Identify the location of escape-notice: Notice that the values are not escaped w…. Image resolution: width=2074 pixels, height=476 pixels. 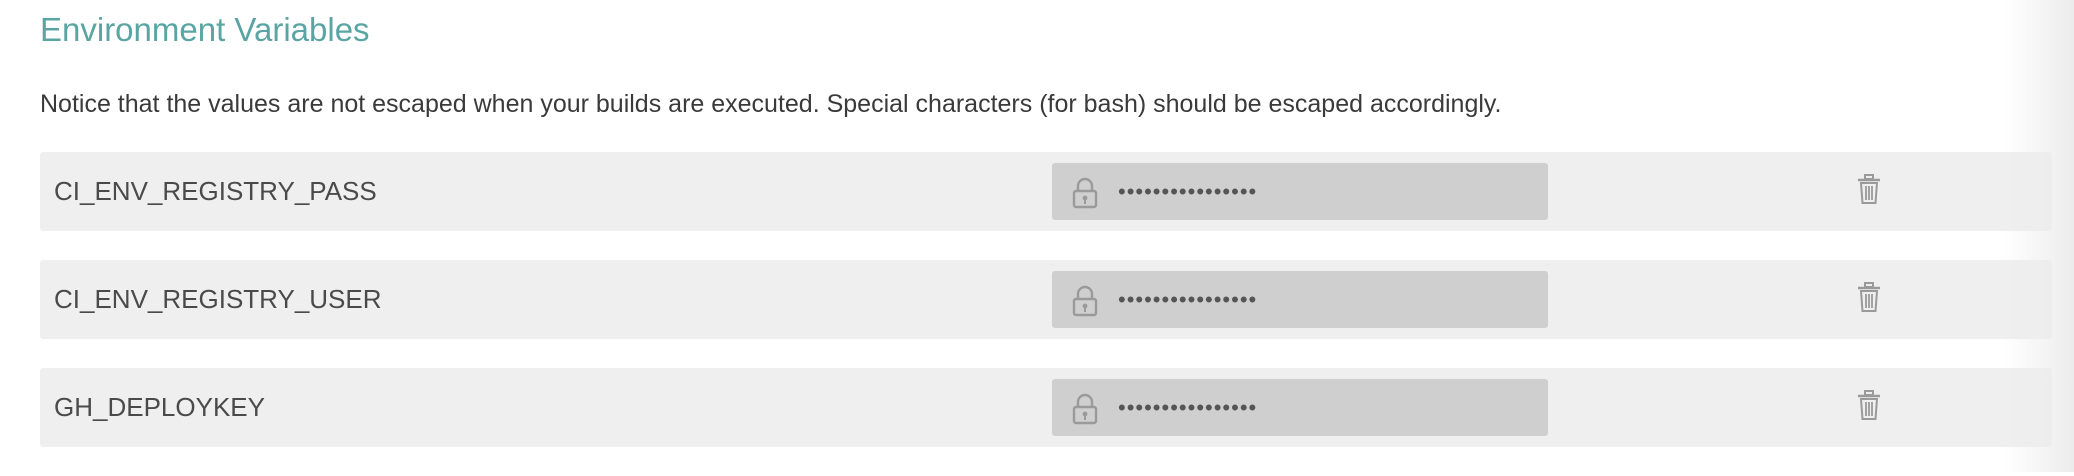
(771, 104).